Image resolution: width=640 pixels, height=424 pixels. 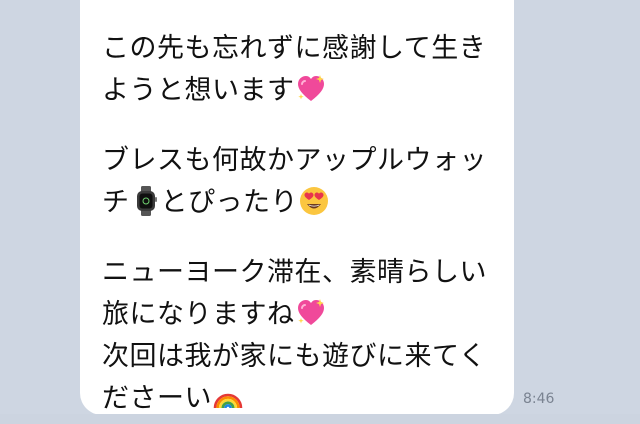 I want to click on message-paragraph: この先も忘れずに感謝して生き ようと想います, so click(x=297, y=70).